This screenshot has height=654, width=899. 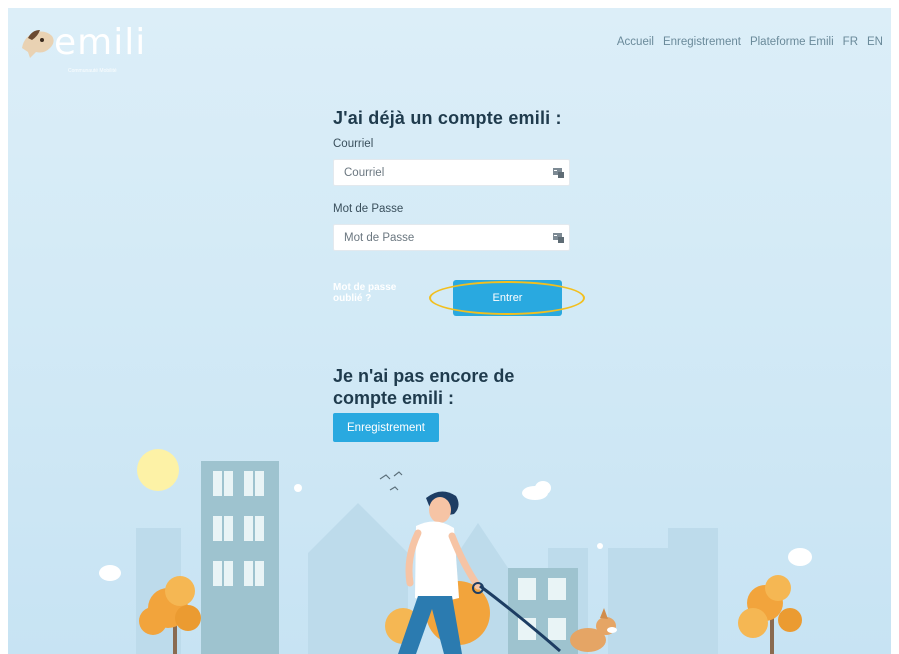 What do you see at coordinates (391, 481) in the screenshot?
I see `birds-icon` at bounding box center [391, 481].